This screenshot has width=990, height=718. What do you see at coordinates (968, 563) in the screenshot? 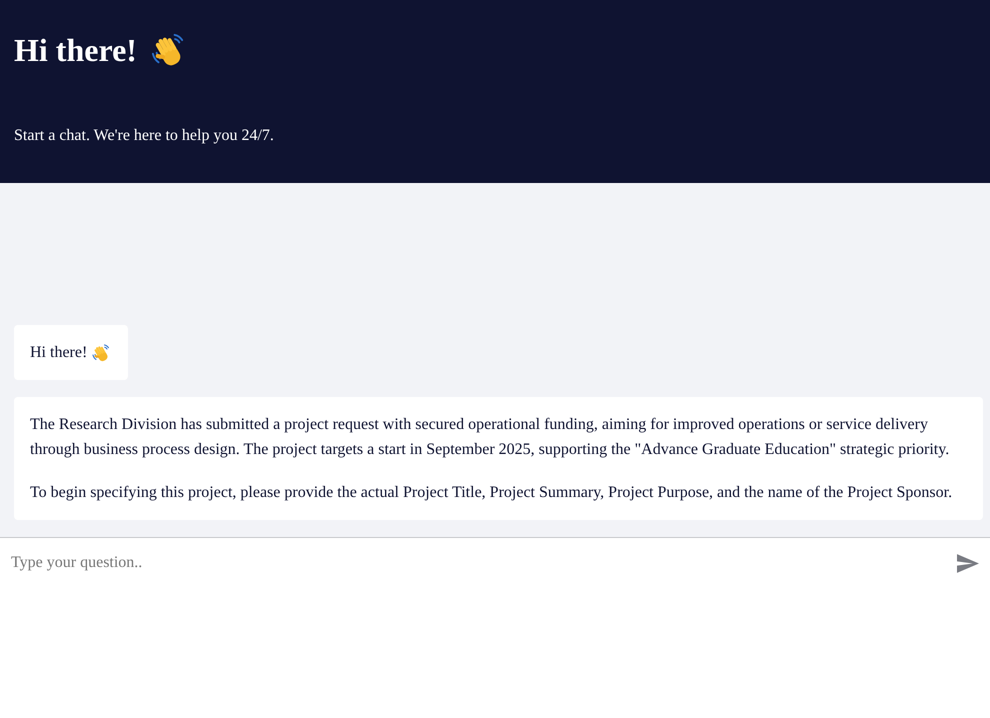
I see `send-icon` at bounding box center [968, 563].